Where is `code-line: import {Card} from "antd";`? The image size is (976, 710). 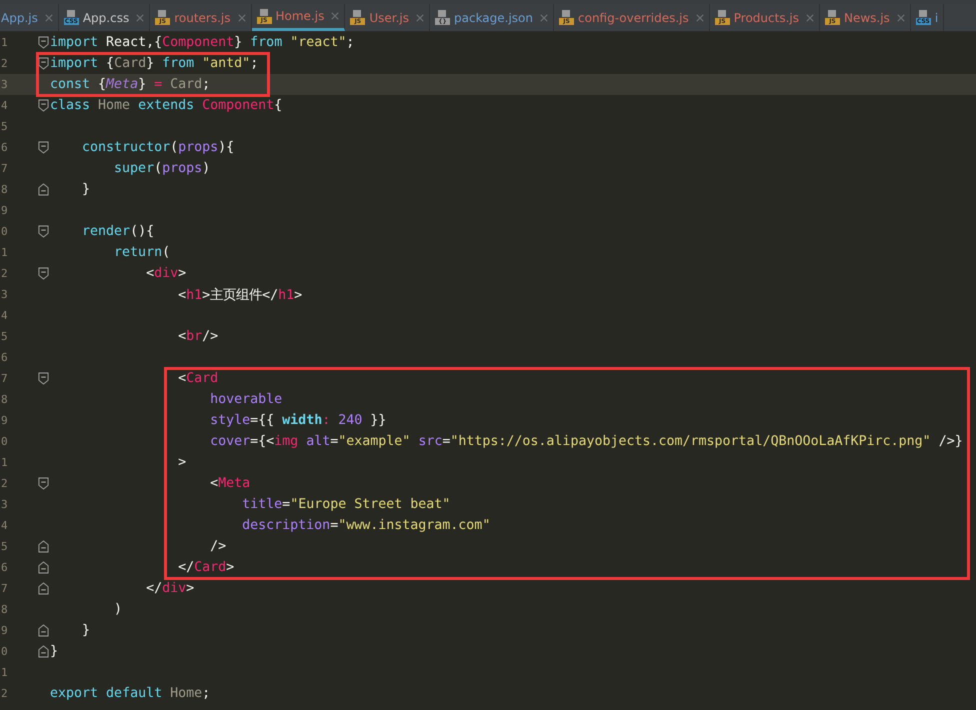
code-line: import {Card} from "antd"; is located at coordinates (154, 63).